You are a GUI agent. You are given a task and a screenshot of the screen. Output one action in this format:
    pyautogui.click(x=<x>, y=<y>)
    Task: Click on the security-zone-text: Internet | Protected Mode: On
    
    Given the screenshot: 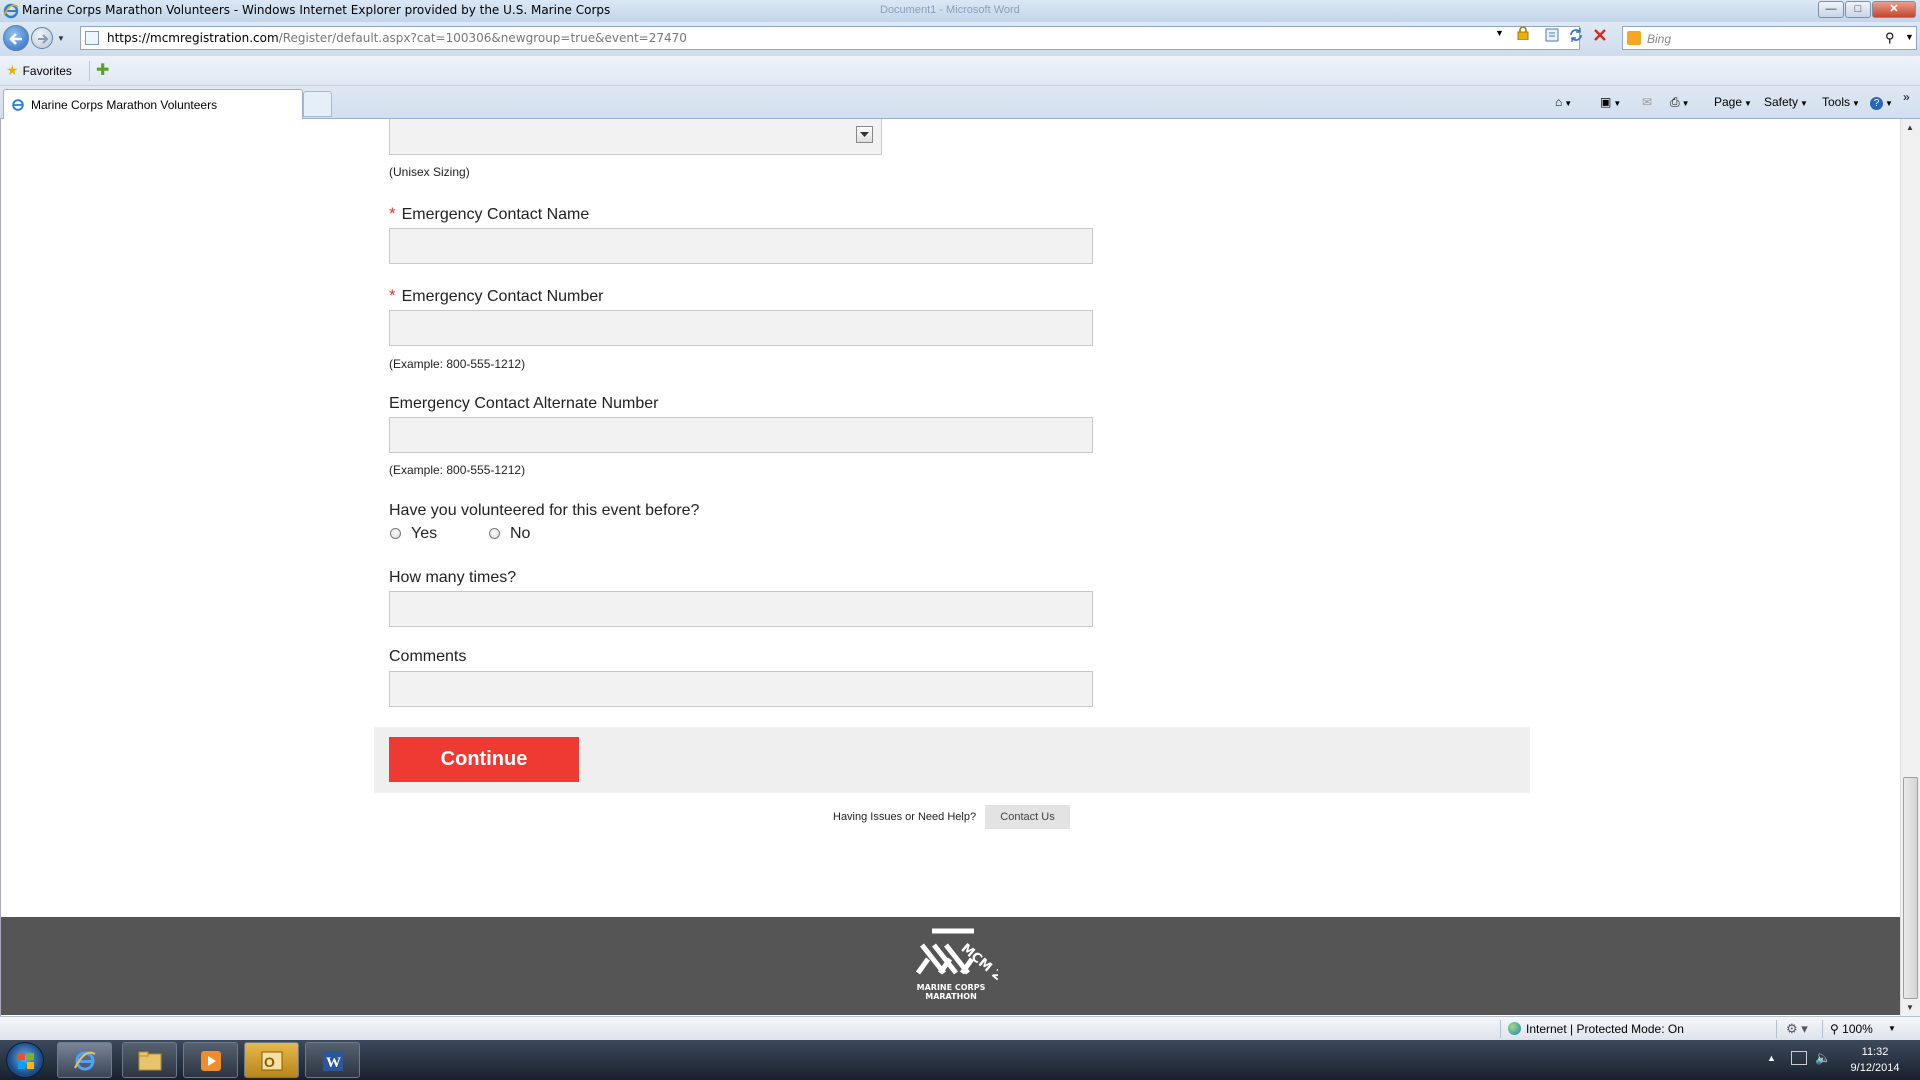 What is the action you would take?
    pyautogui.click(x=1605, y=1029)
    